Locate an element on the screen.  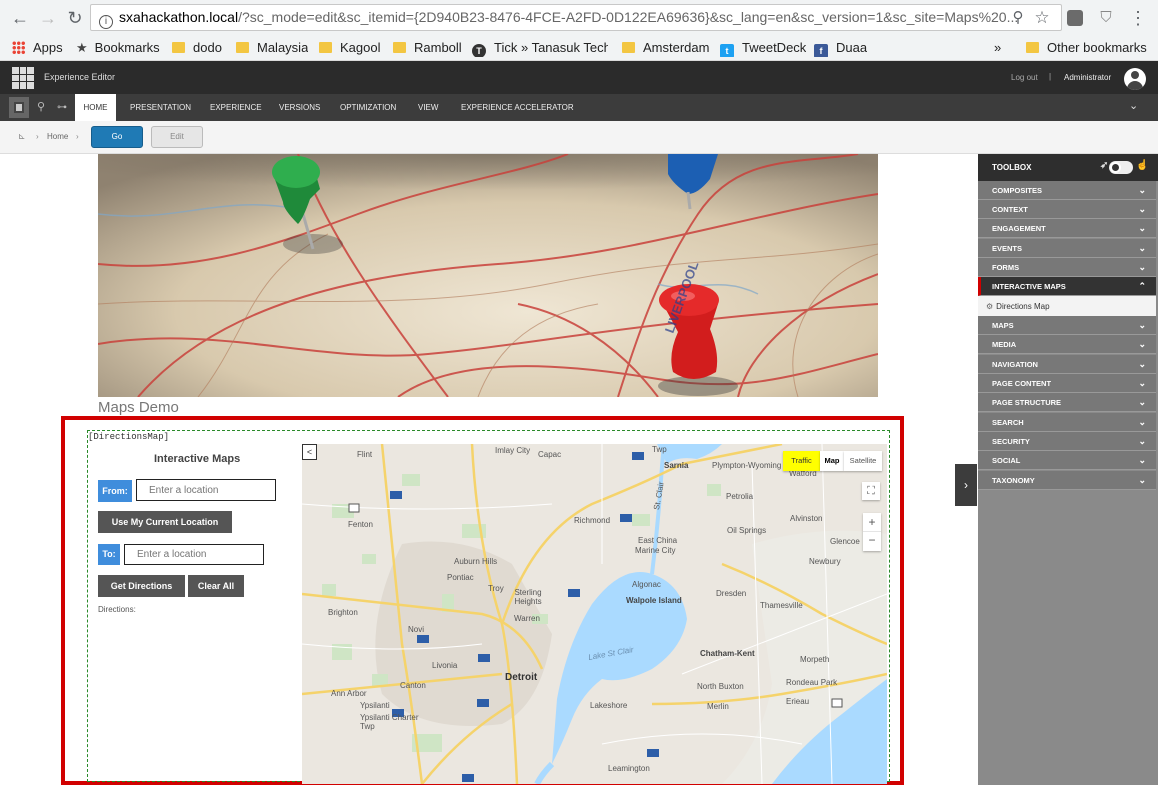
avatar is located at coordinates (1135, 79).